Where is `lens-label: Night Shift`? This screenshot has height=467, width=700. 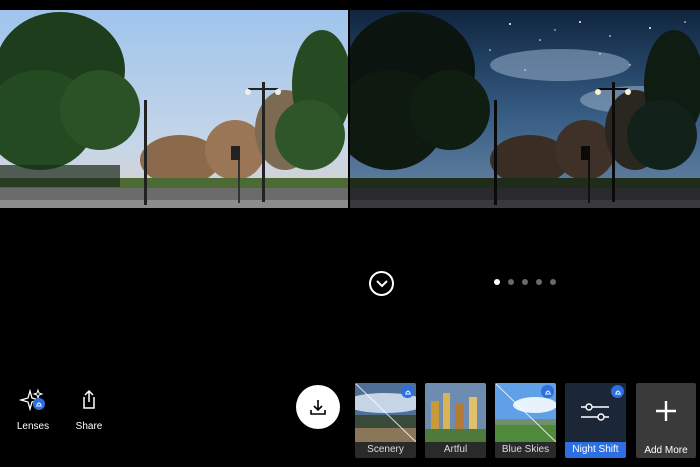
lens-label: Night Shift is located at coordinates (595, 450).